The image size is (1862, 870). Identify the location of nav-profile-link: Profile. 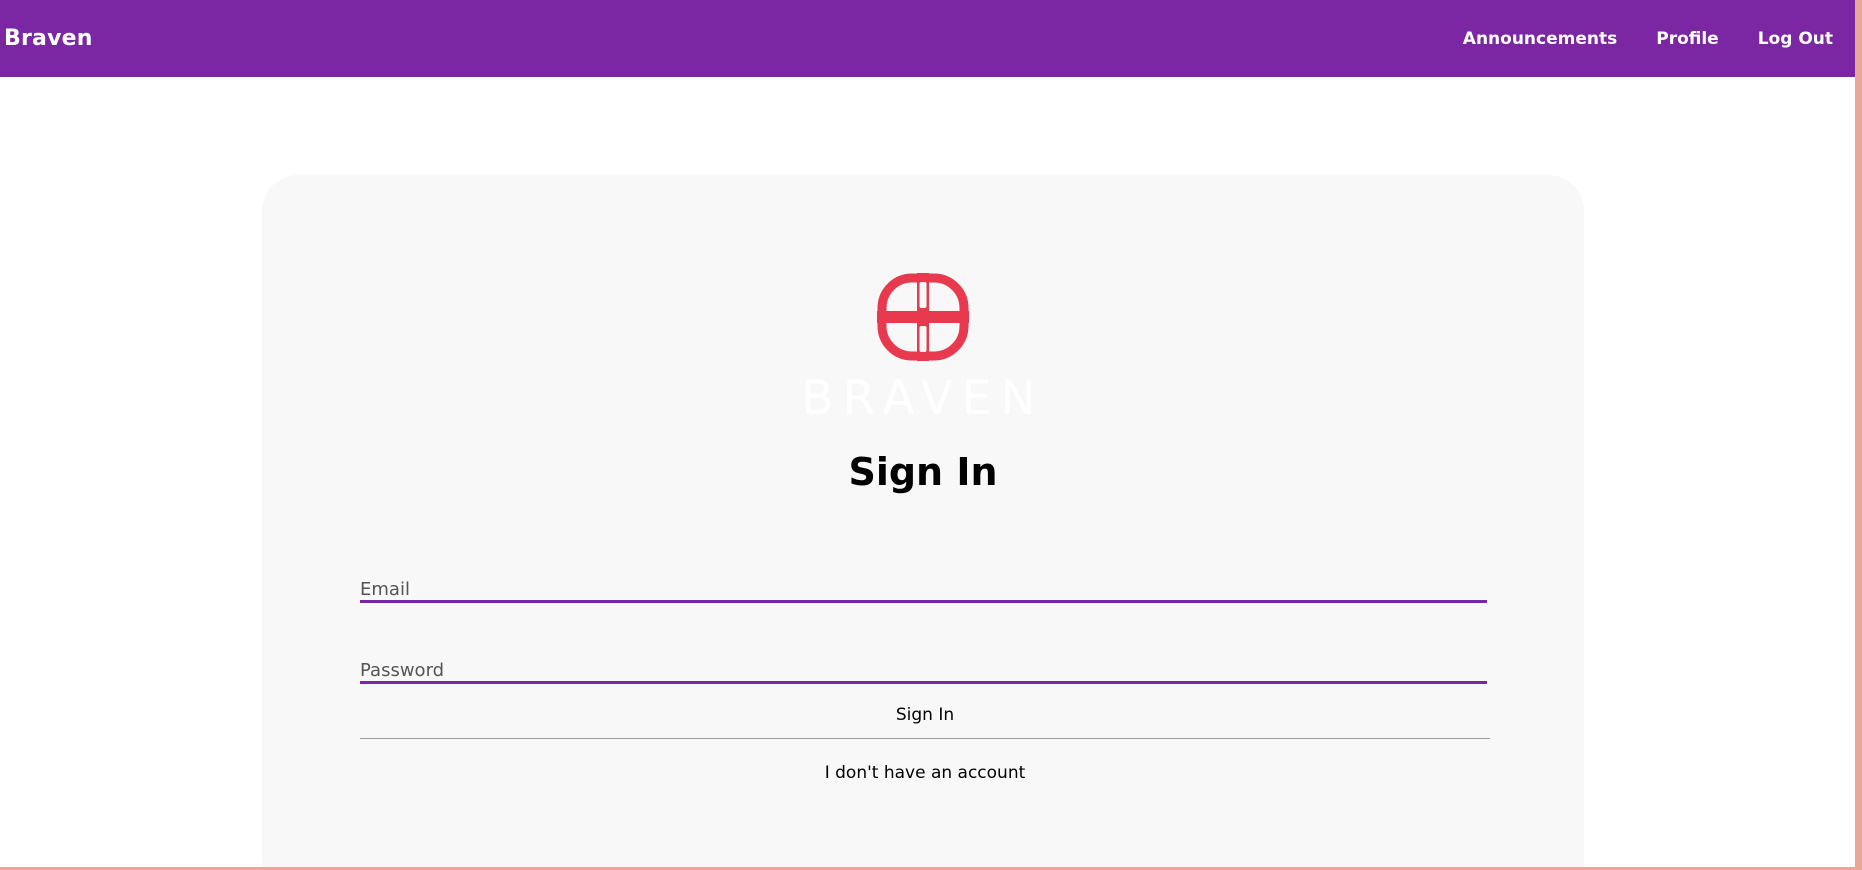
(1687, 39).